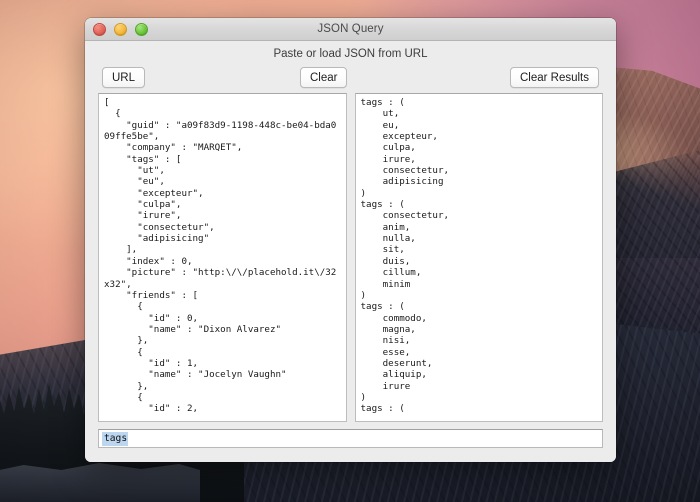 This screenshot has width=700, height=502. I want to click on window-bottom-filler, so click(350, 455).